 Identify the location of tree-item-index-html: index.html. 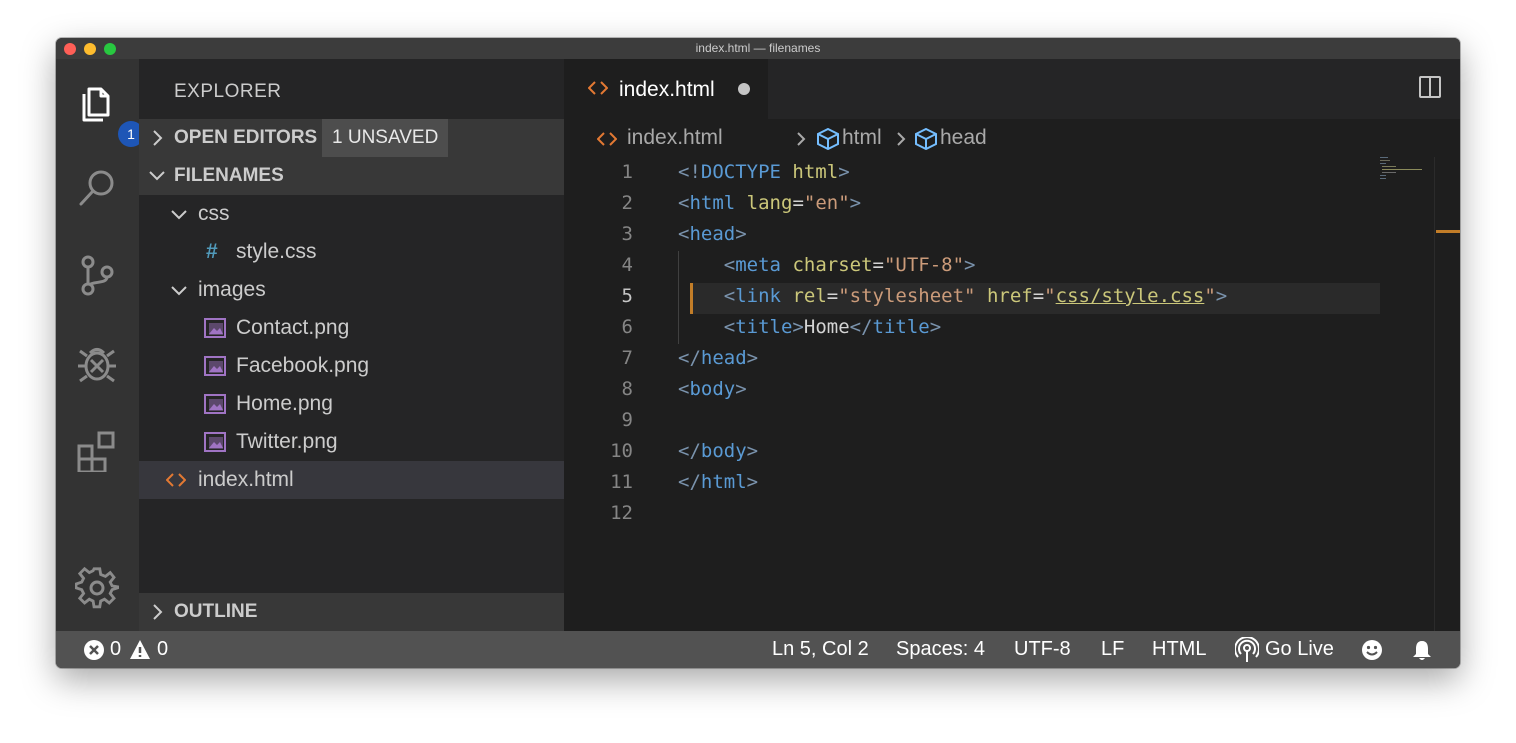
(351, 480).